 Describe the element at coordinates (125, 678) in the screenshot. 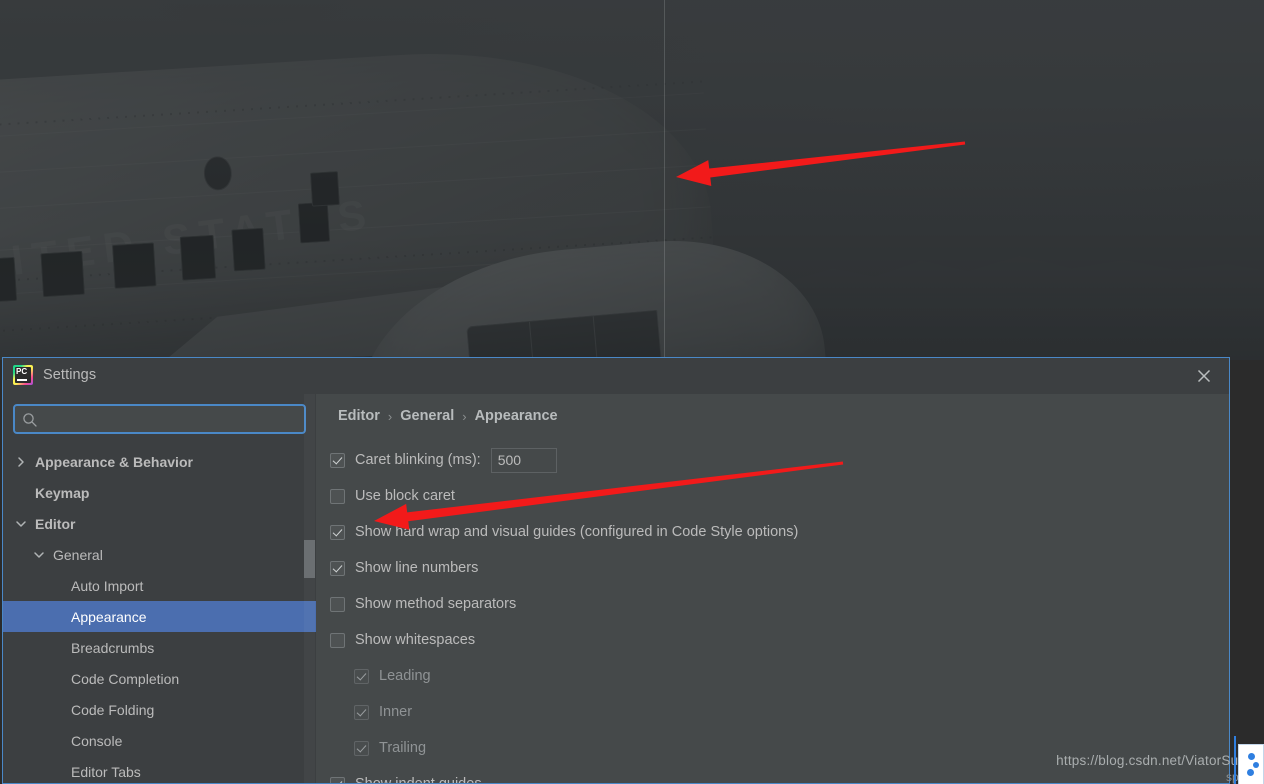

I see `sidebar-item-label: Code Completion` at that location.